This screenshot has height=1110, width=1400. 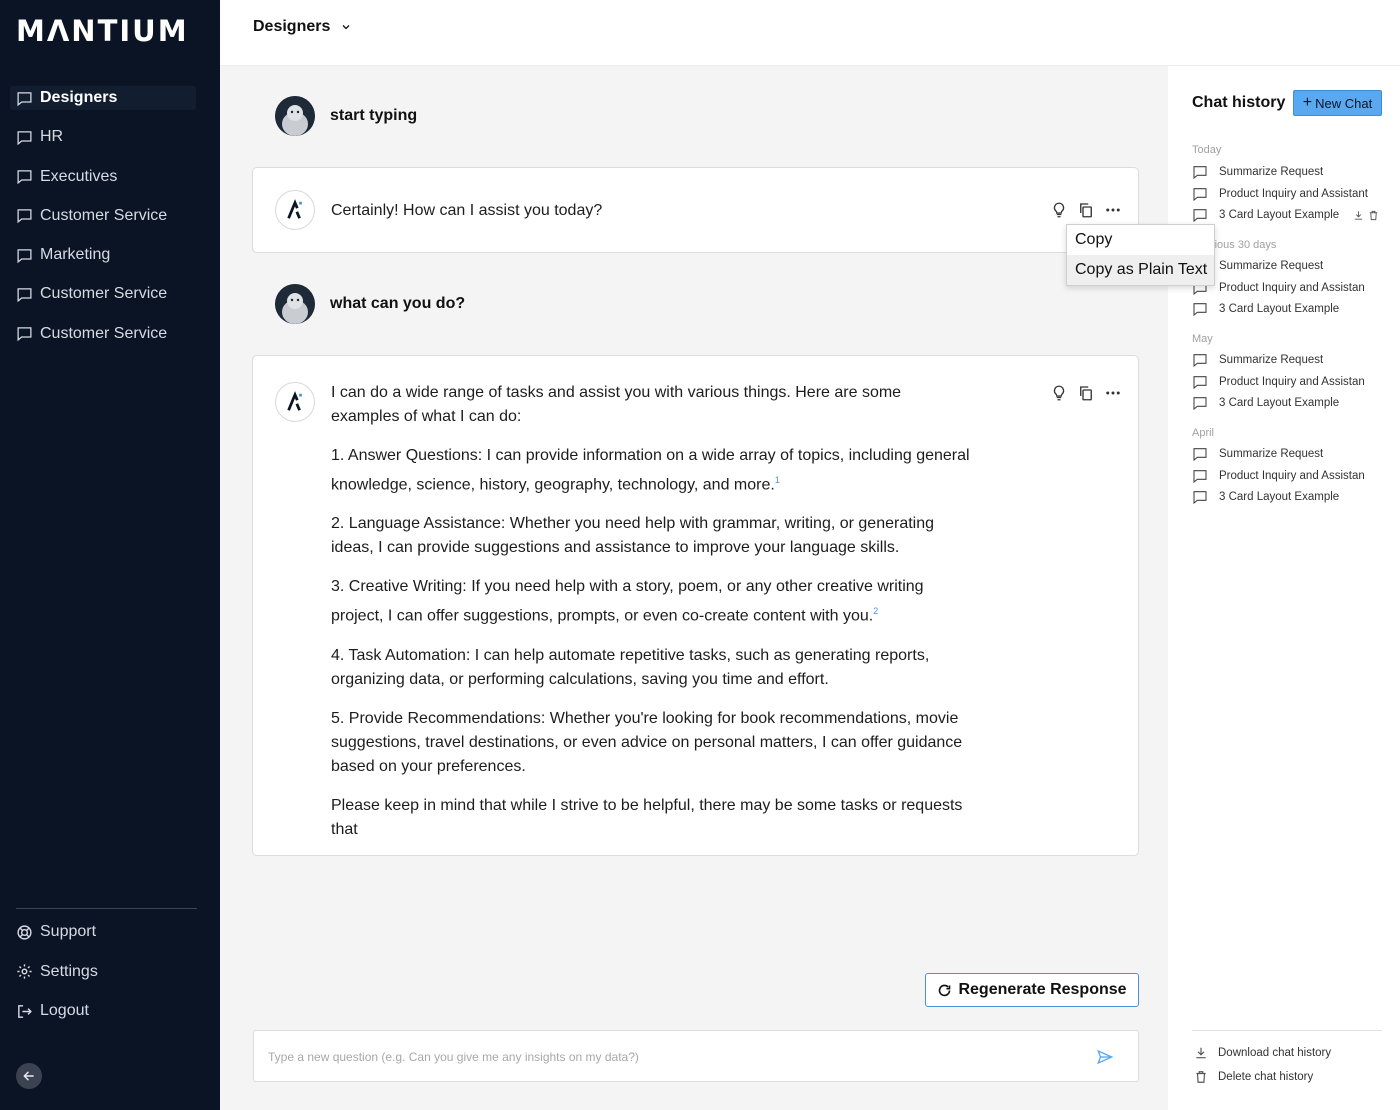 I want to click on message-actions, so click(x=1081, y=393).